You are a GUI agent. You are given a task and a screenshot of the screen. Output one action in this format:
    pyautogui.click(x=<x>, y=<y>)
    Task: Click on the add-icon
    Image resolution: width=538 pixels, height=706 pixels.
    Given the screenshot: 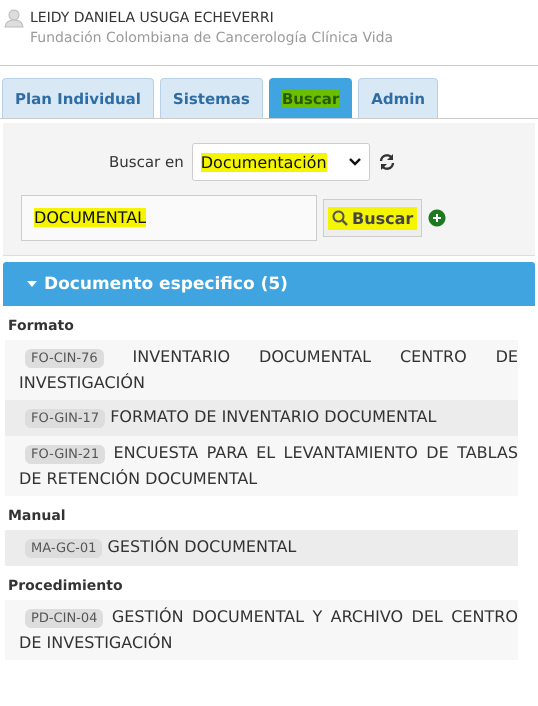 What is the action you would take?
    pyautogui.click(x=437, y=218)
    